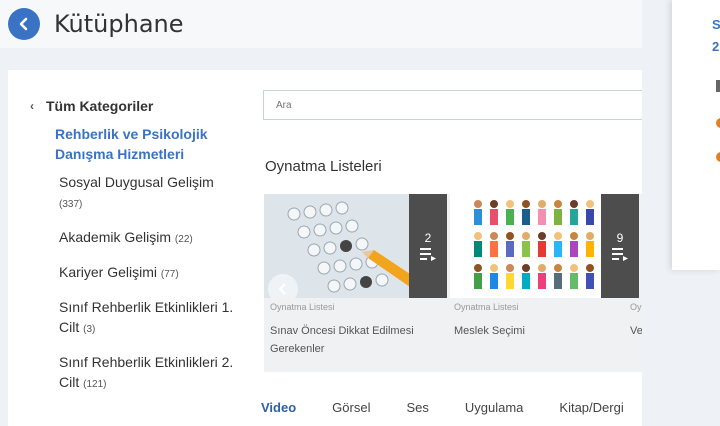 This screenshot has height=426, width=720. Describe the element at coordinates (428, 246) in the screenshot. I see `playlist-count-badge: 2` at that location.